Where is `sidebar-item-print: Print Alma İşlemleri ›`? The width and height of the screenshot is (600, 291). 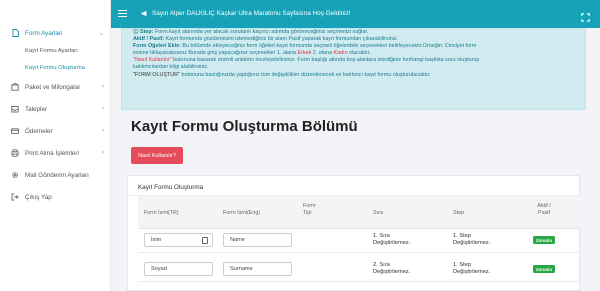 sidebar-item-print: Print Alma İşlemleri › is located at coordinates (55, 153).